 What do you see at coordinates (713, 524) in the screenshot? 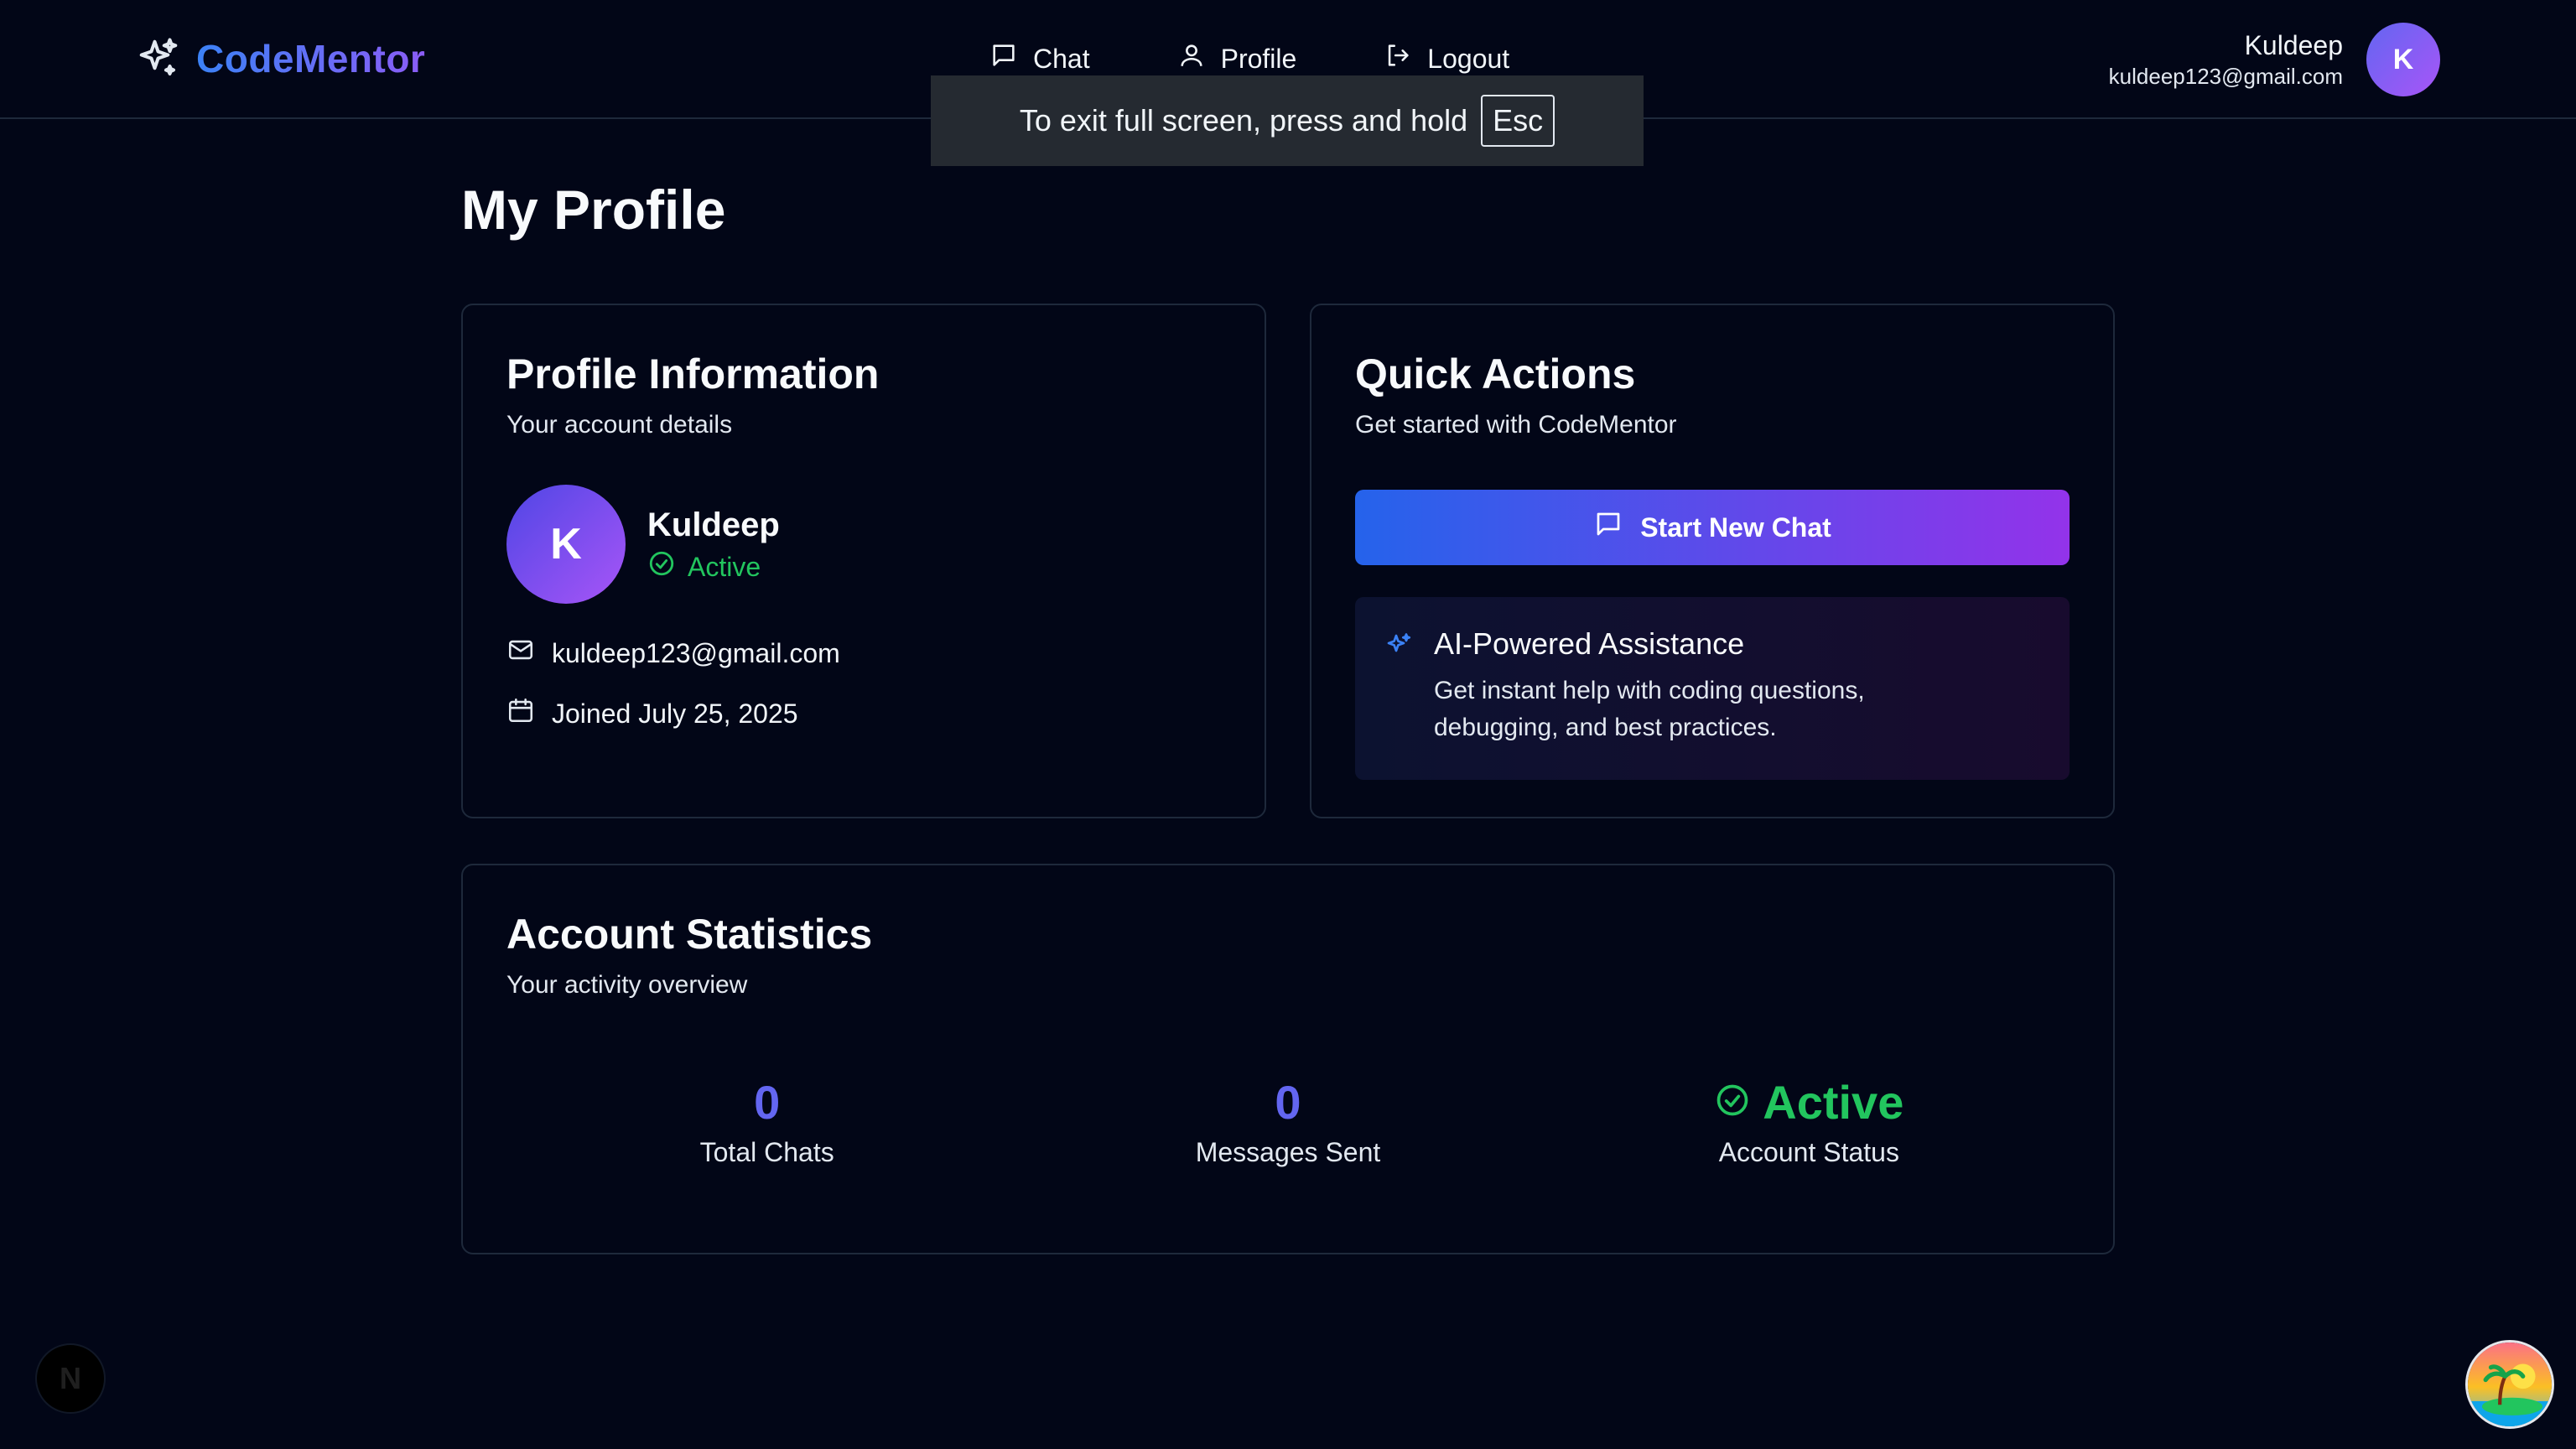
I see `profile-name: Kuldeep` at bounding box center [713, 524].